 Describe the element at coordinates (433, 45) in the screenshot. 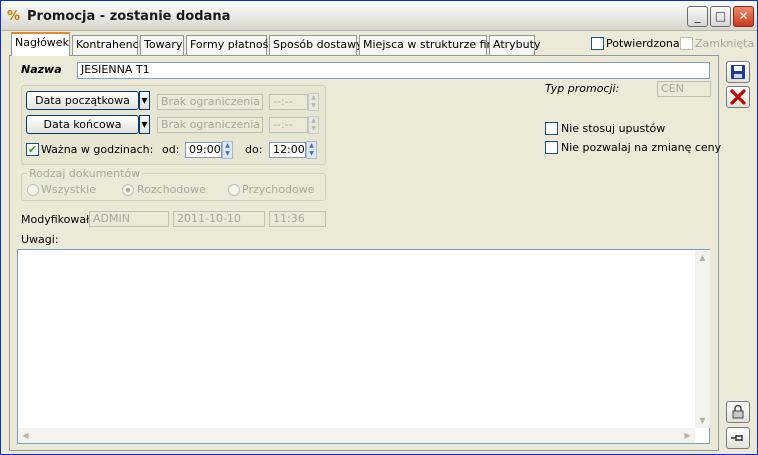

I see `tab-miejsca-w-strukturze: Miejsca w strukturze firmy` at that location.